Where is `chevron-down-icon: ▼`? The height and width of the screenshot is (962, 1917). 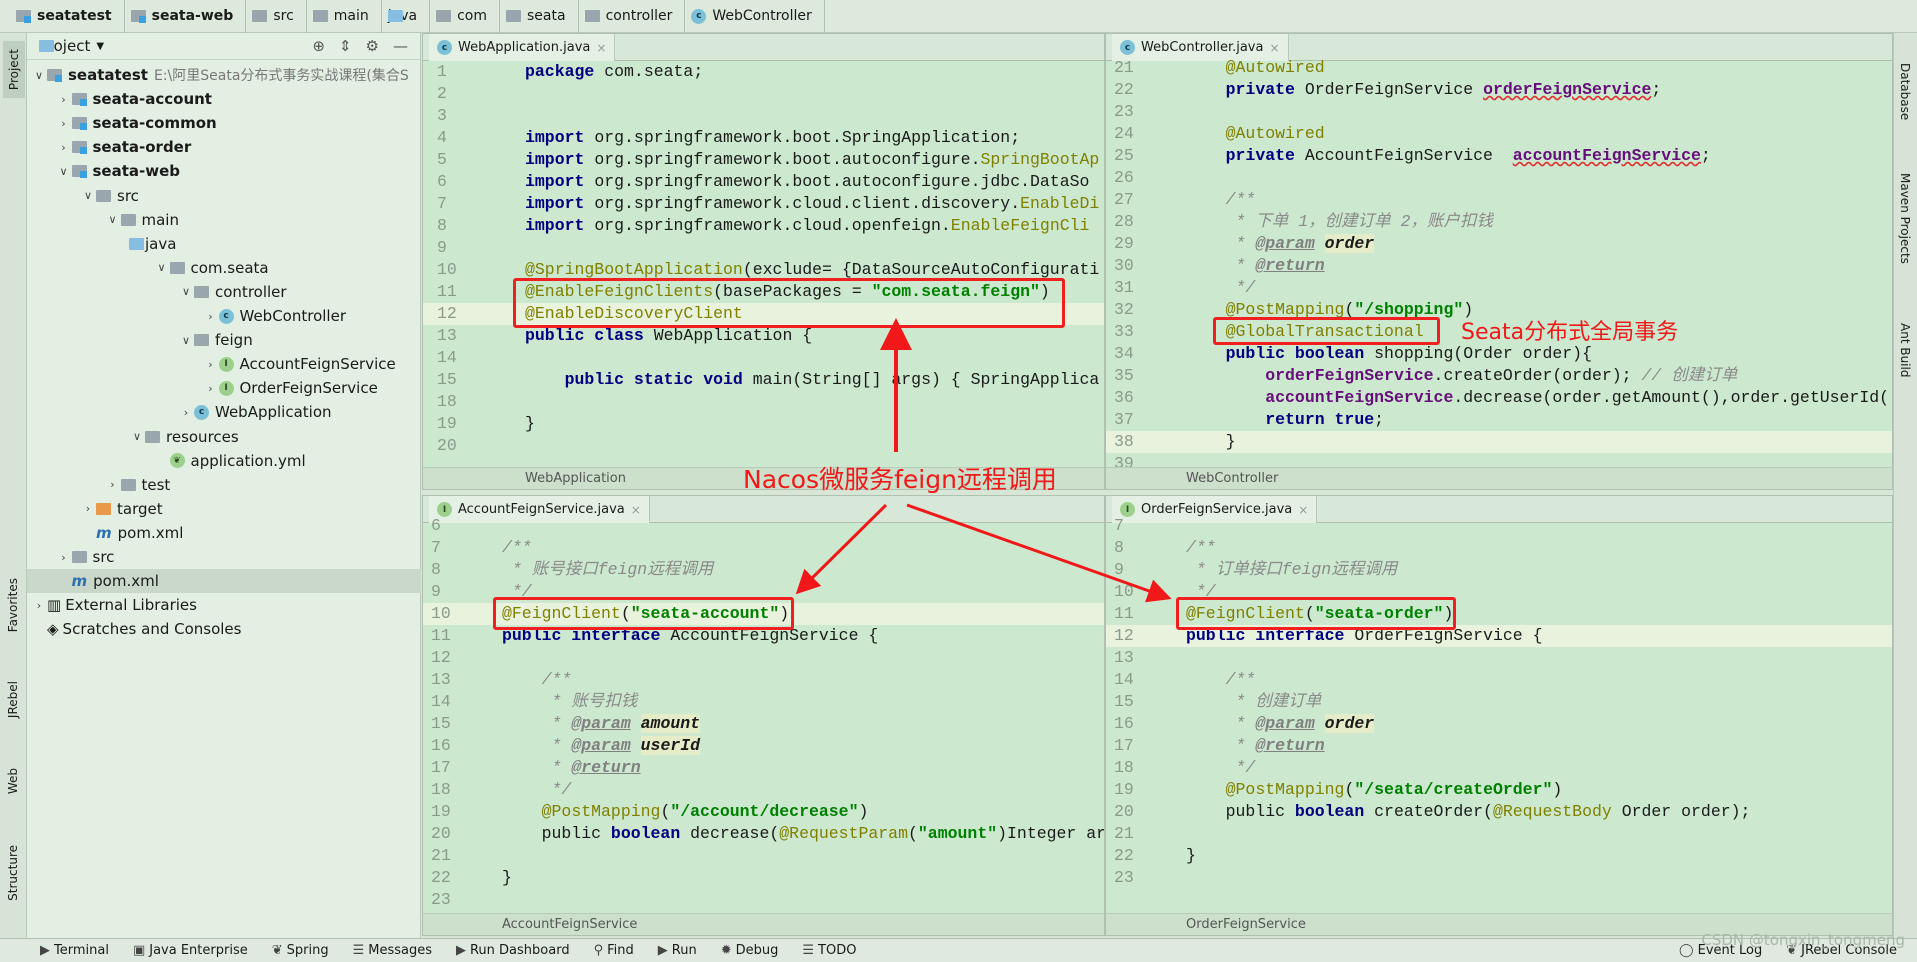 chevron-down-icon: ▼ is located at coordinates (100, 46).